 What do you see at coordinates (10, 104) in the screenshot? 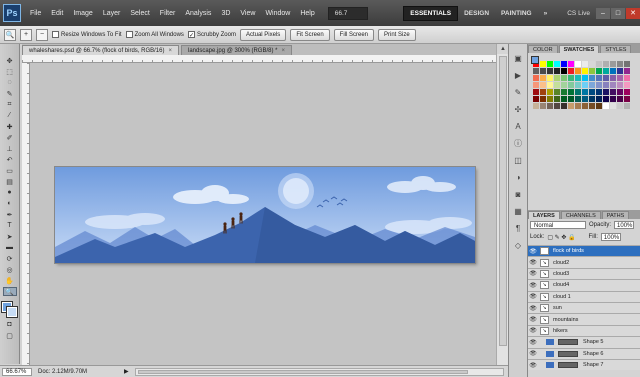
I see `crop-tool-icon: ⌗` at bounding box center [10, 104].